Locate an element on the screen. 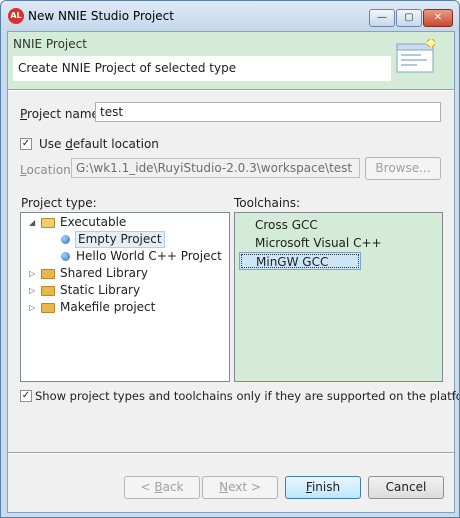 Image resolution: width=460 pixels, height=518 pixels. tree-item-static-library: ▷ Static Library is located at coordinates (122, 290).